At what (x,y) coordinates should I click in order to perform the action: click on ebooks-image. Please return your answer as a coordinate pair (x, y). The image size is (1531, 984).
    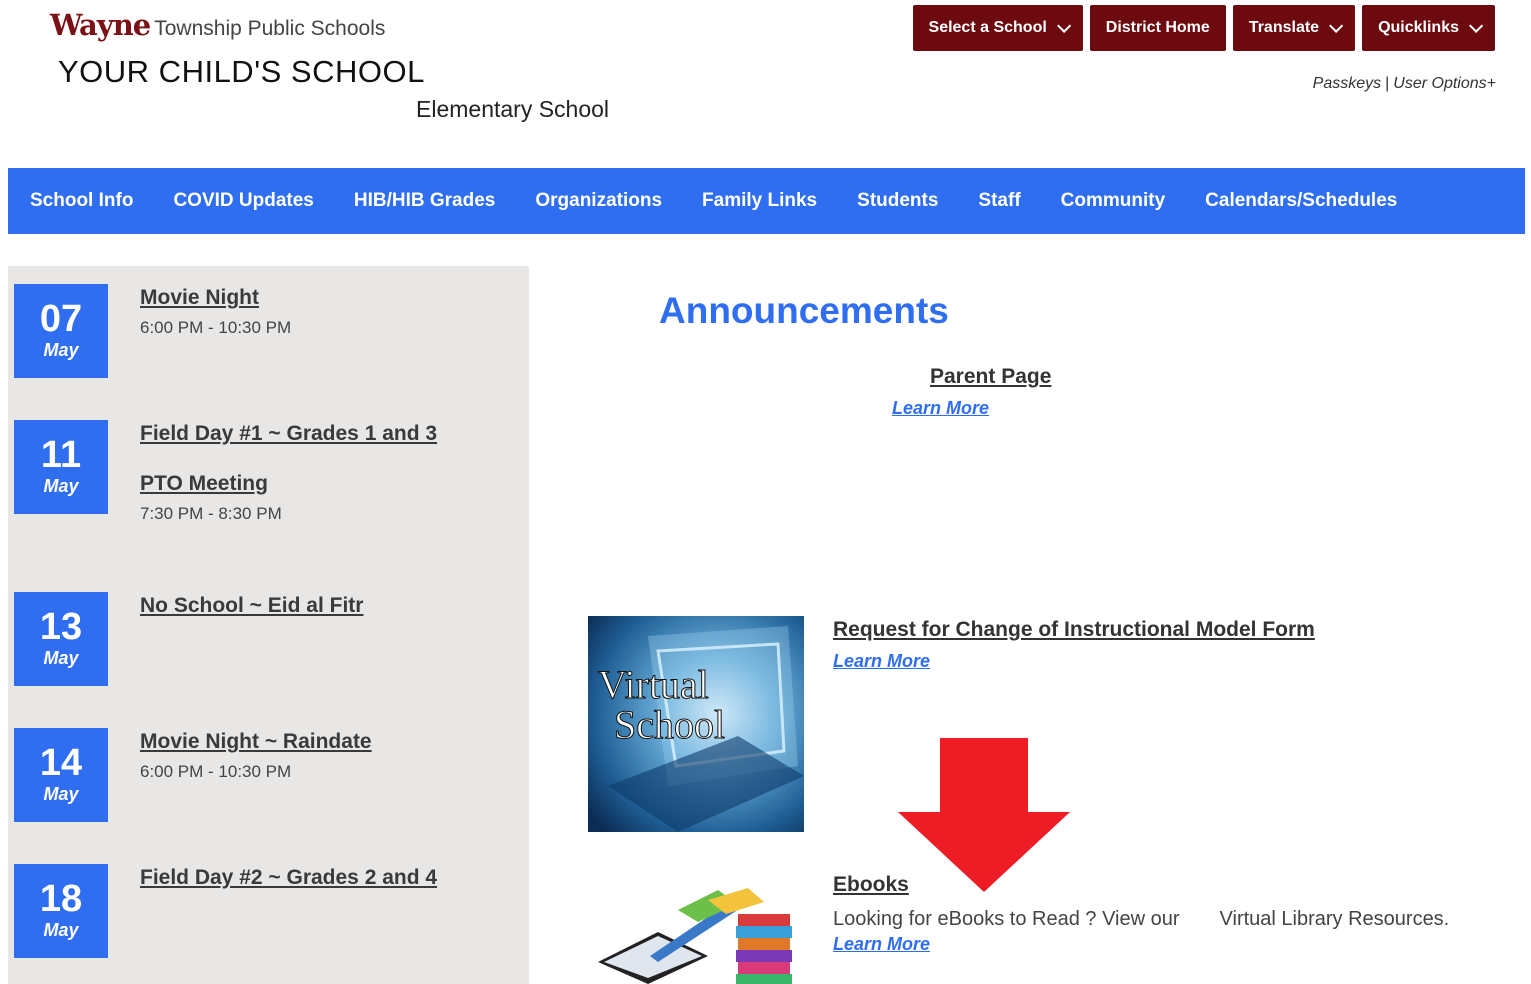
    Looking at the image, I should click on (696, 927).